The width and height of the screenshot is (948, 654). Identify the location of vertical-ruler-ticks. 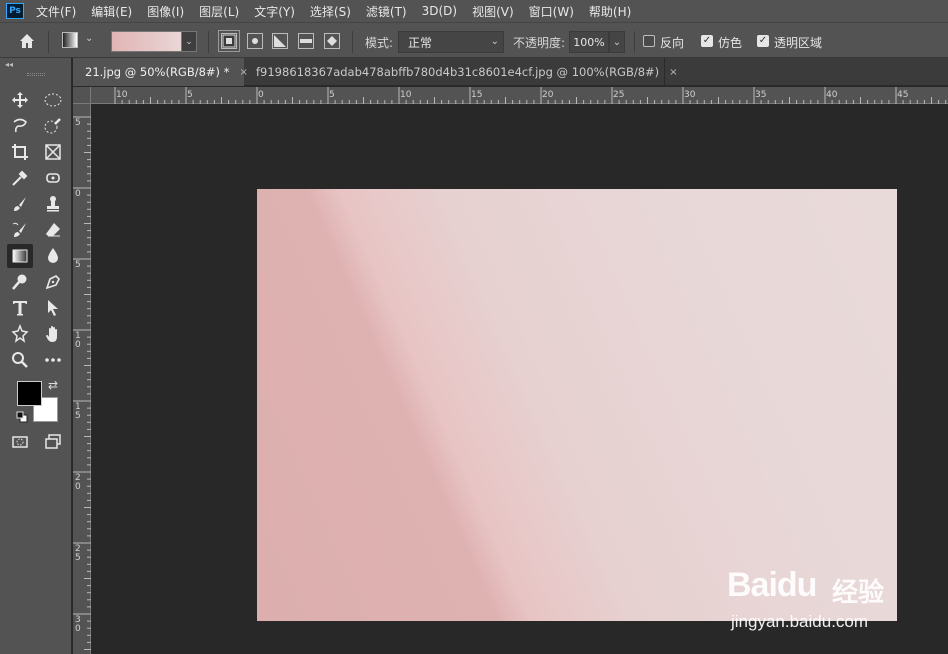
(82, 383).